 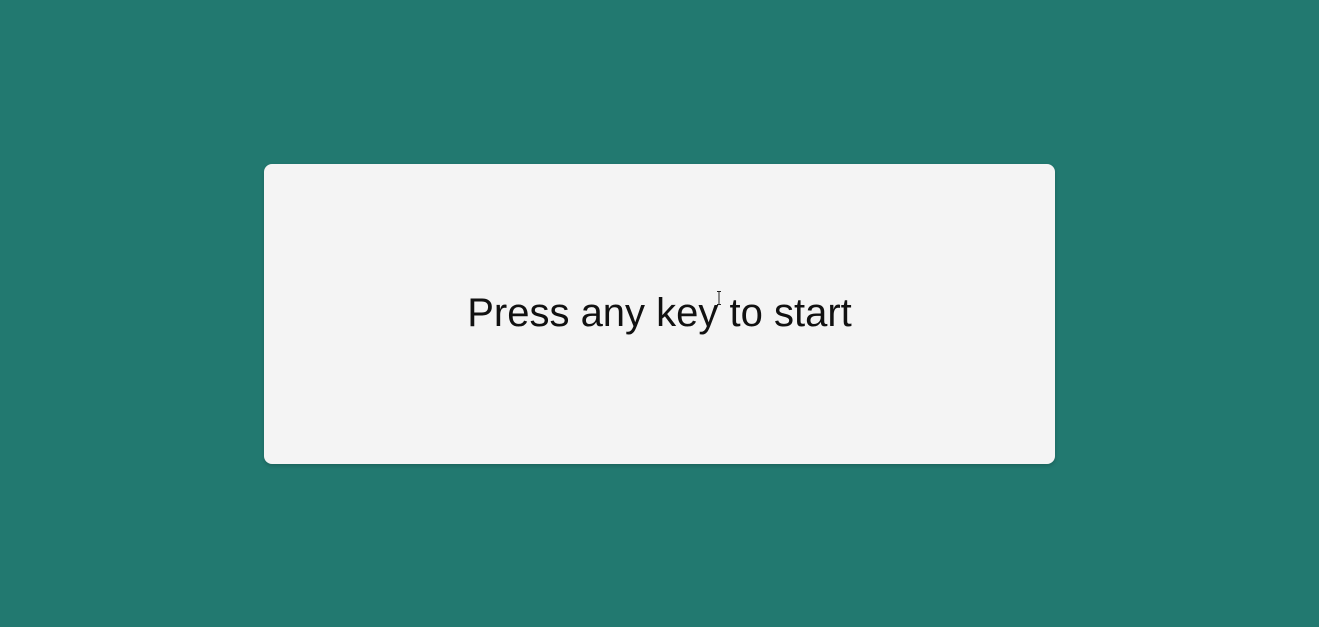 What do you see at coordinates (719, 298) in the screenshot?
I see `i-beam-cursor-icon` at bounding box center [719, 298].